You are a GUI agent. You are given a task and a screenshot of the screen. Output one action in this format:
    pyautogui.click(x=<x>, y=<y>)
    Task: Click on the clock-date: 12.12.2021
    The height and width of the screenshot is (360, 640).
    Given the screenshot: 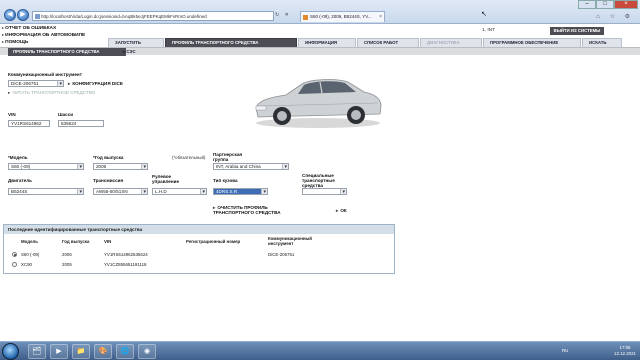 What is the action you would take?
    pyautogui.click(x=625, y=353)
    